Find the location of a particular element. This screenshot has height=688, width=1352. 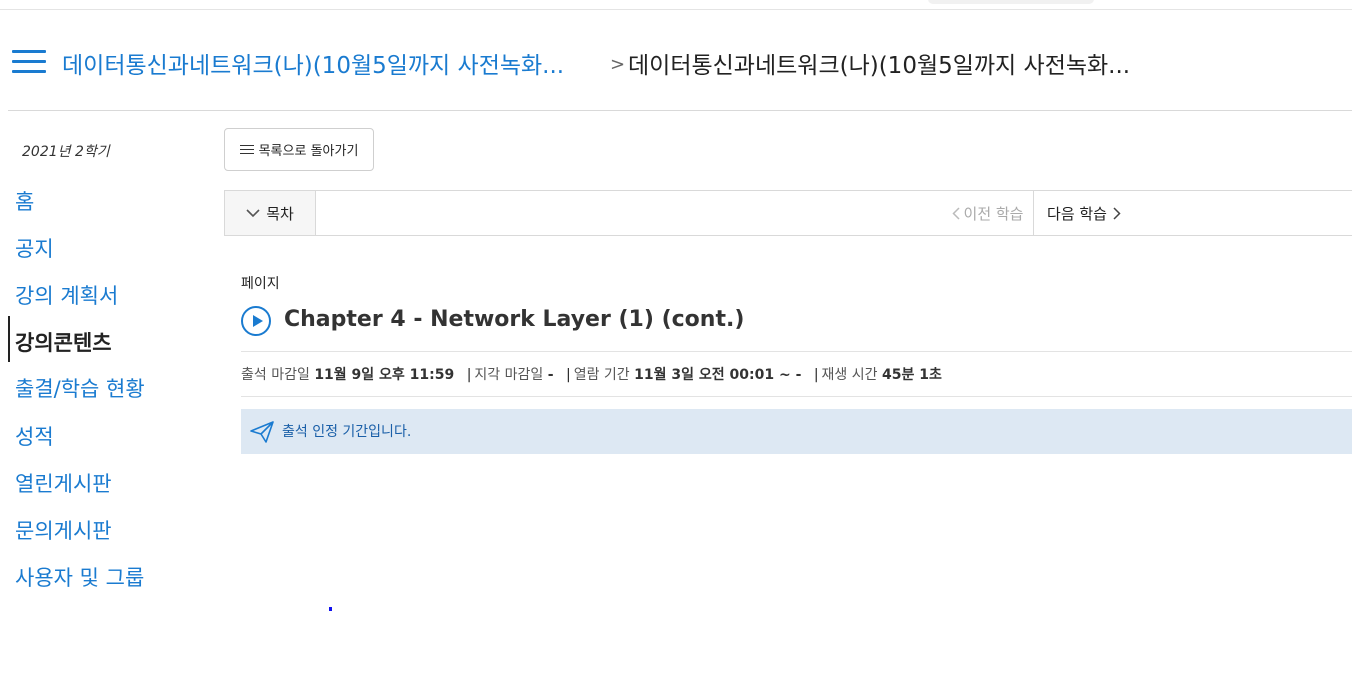

chevron-right-icon: > is located at coordinates (618, 64).